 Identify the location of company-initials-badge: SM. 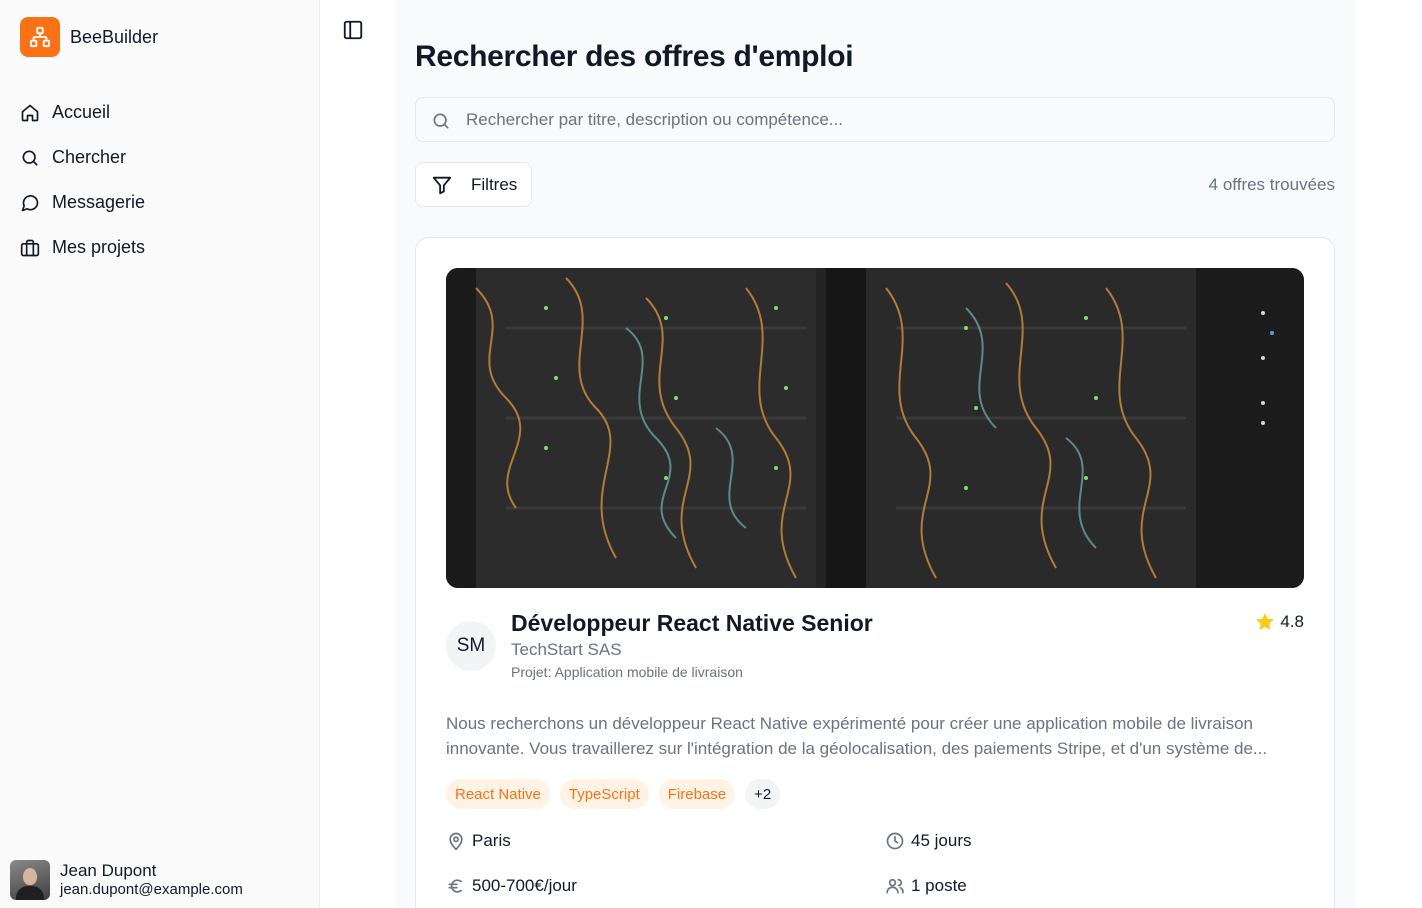
(471, 646).